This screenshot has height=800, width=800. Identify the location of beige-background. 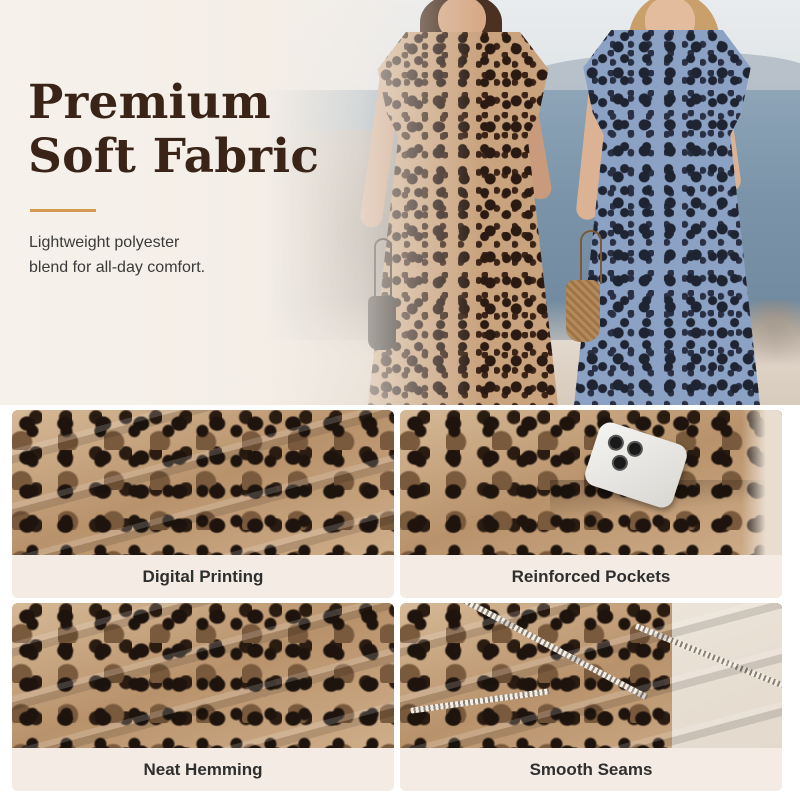
(762, 482).